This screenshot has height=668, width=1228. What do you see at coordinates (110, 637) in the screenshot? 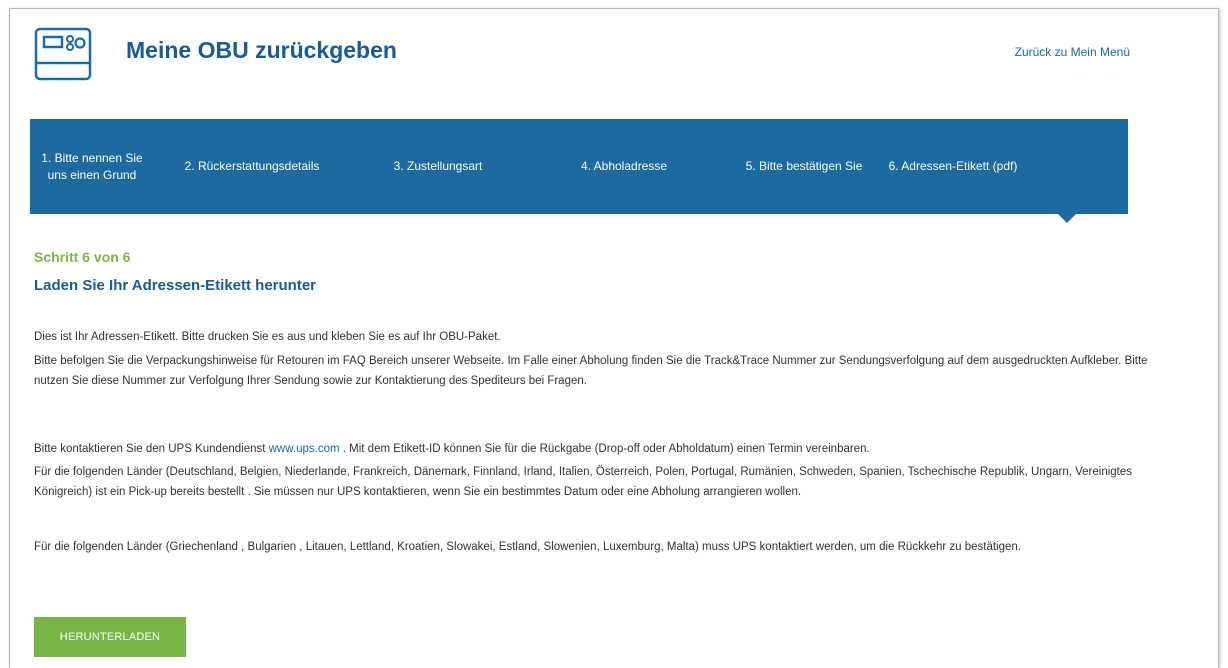
I see `download-button: HERUNTERLADEN` at bounding box center [110, 637].